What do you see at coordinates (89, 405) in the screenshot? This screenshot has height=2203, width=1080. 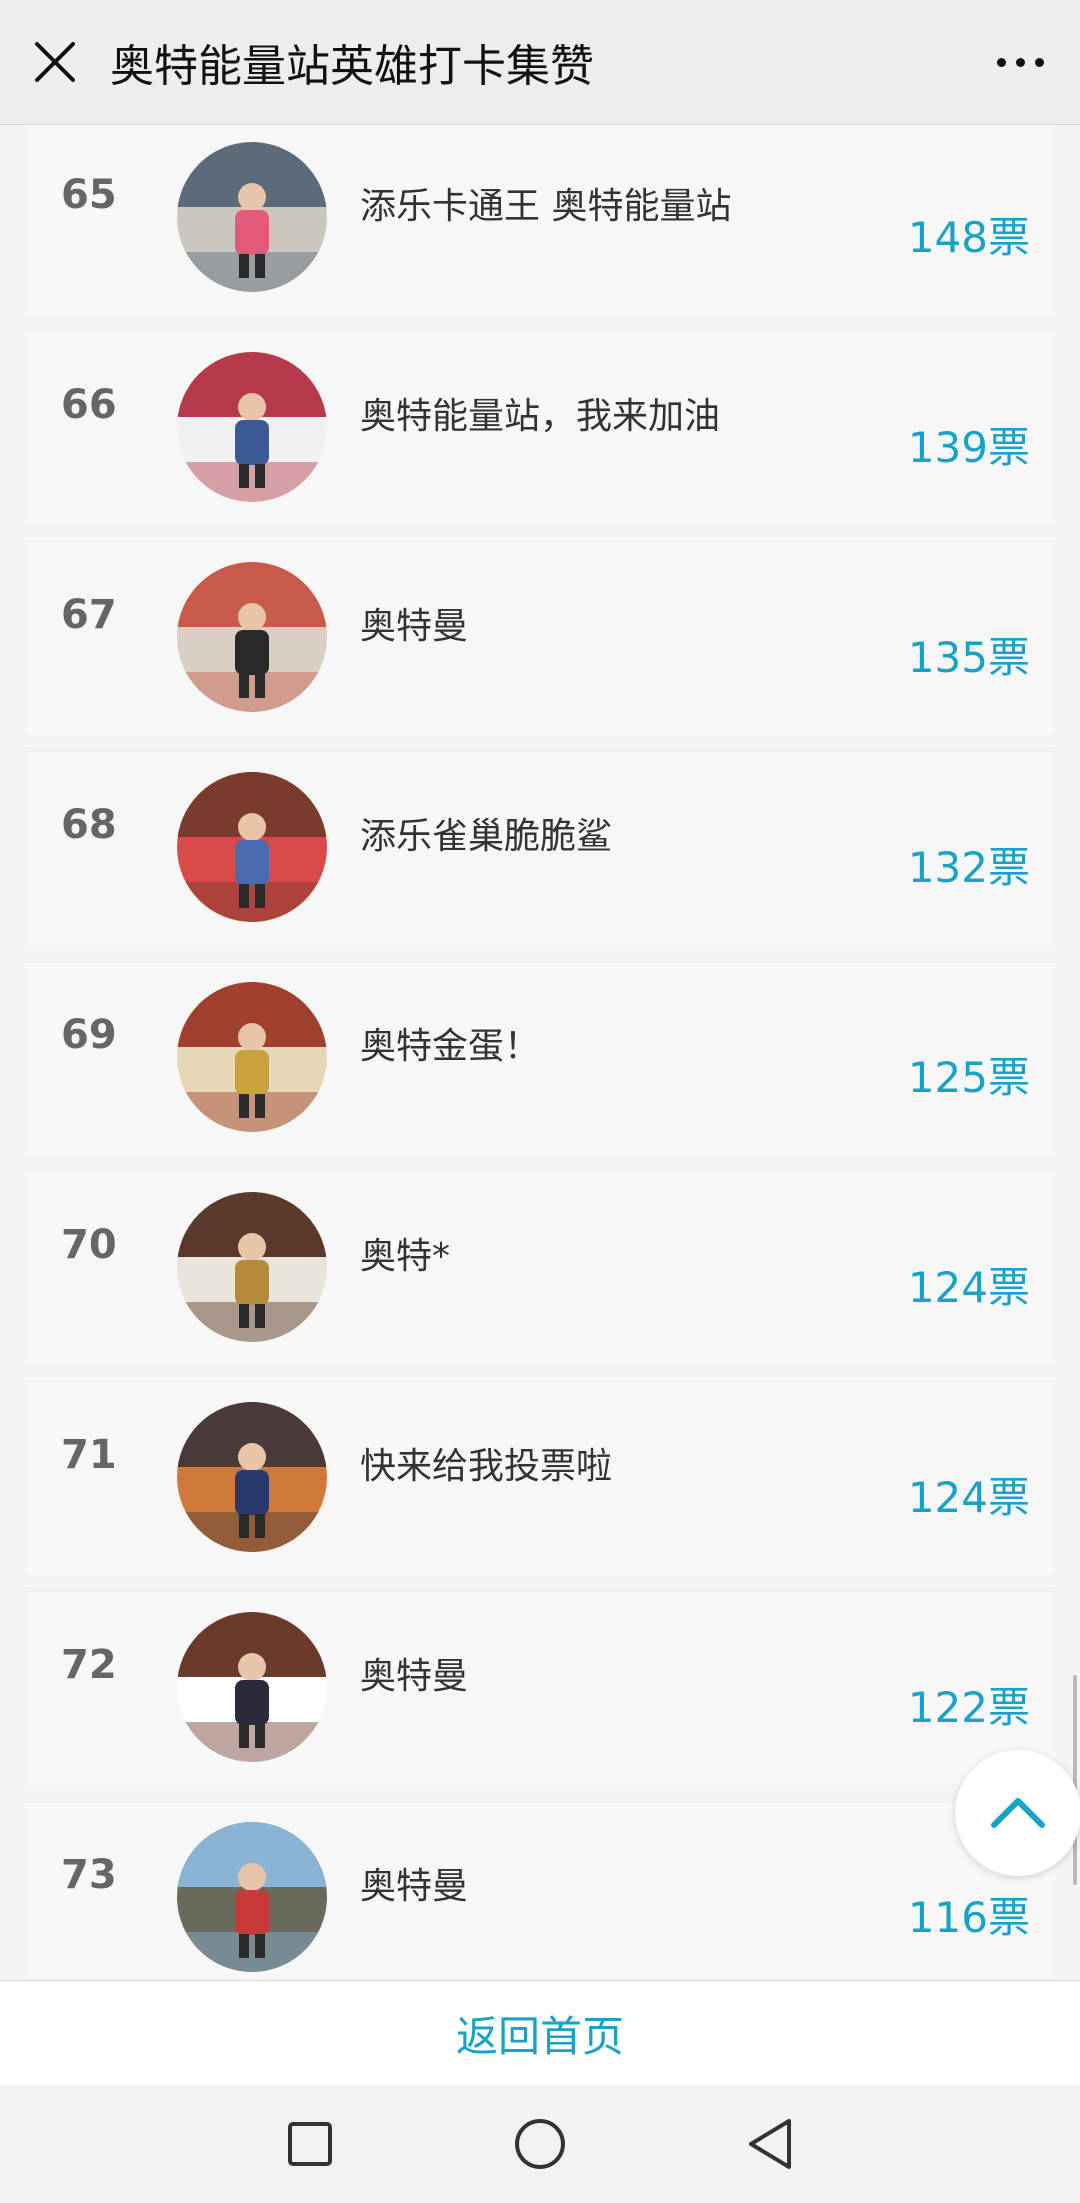 I see `rank-number: 66` at bounding box center [89, 405].